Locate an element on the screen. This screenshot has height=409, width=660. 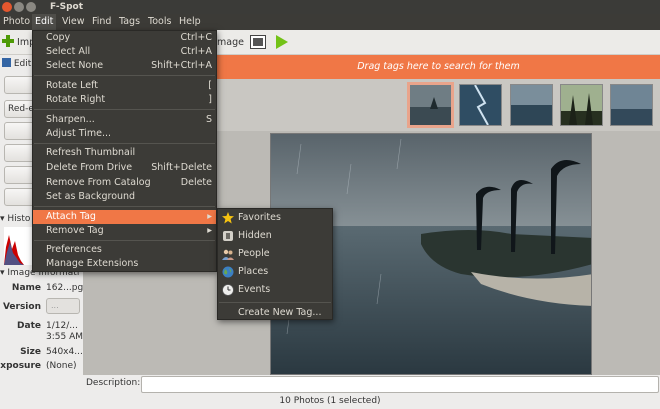
histogram-chart is located at coordinates (18, 246).